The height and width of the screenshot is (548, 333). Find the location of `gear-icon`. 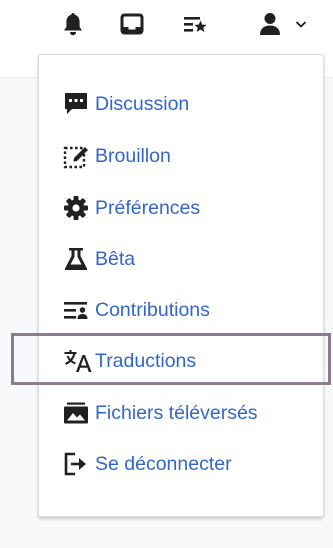

gear-icon is located at coordinates (79, 208).